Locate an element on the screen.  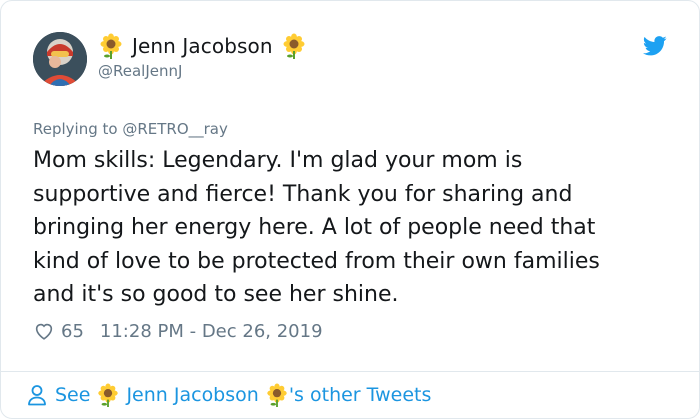
heart-icon is located at coordinates (44, 331).